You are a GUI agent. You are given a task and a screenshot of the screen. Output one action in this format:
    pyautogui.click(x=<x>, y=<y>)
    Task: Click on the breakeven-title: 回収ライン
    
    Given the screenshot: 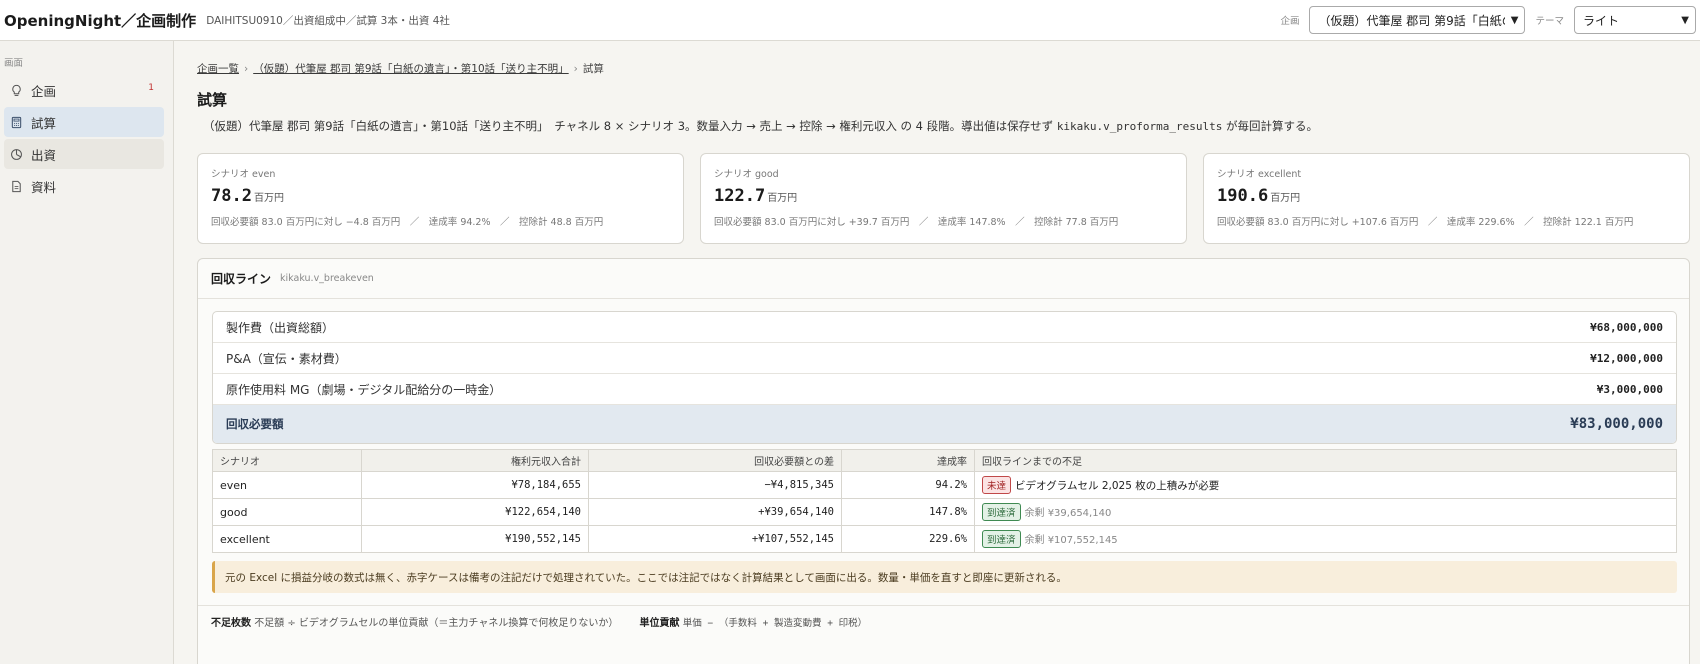 What is the action you would take?
    pyautogui.click(x=241, y=279)
    